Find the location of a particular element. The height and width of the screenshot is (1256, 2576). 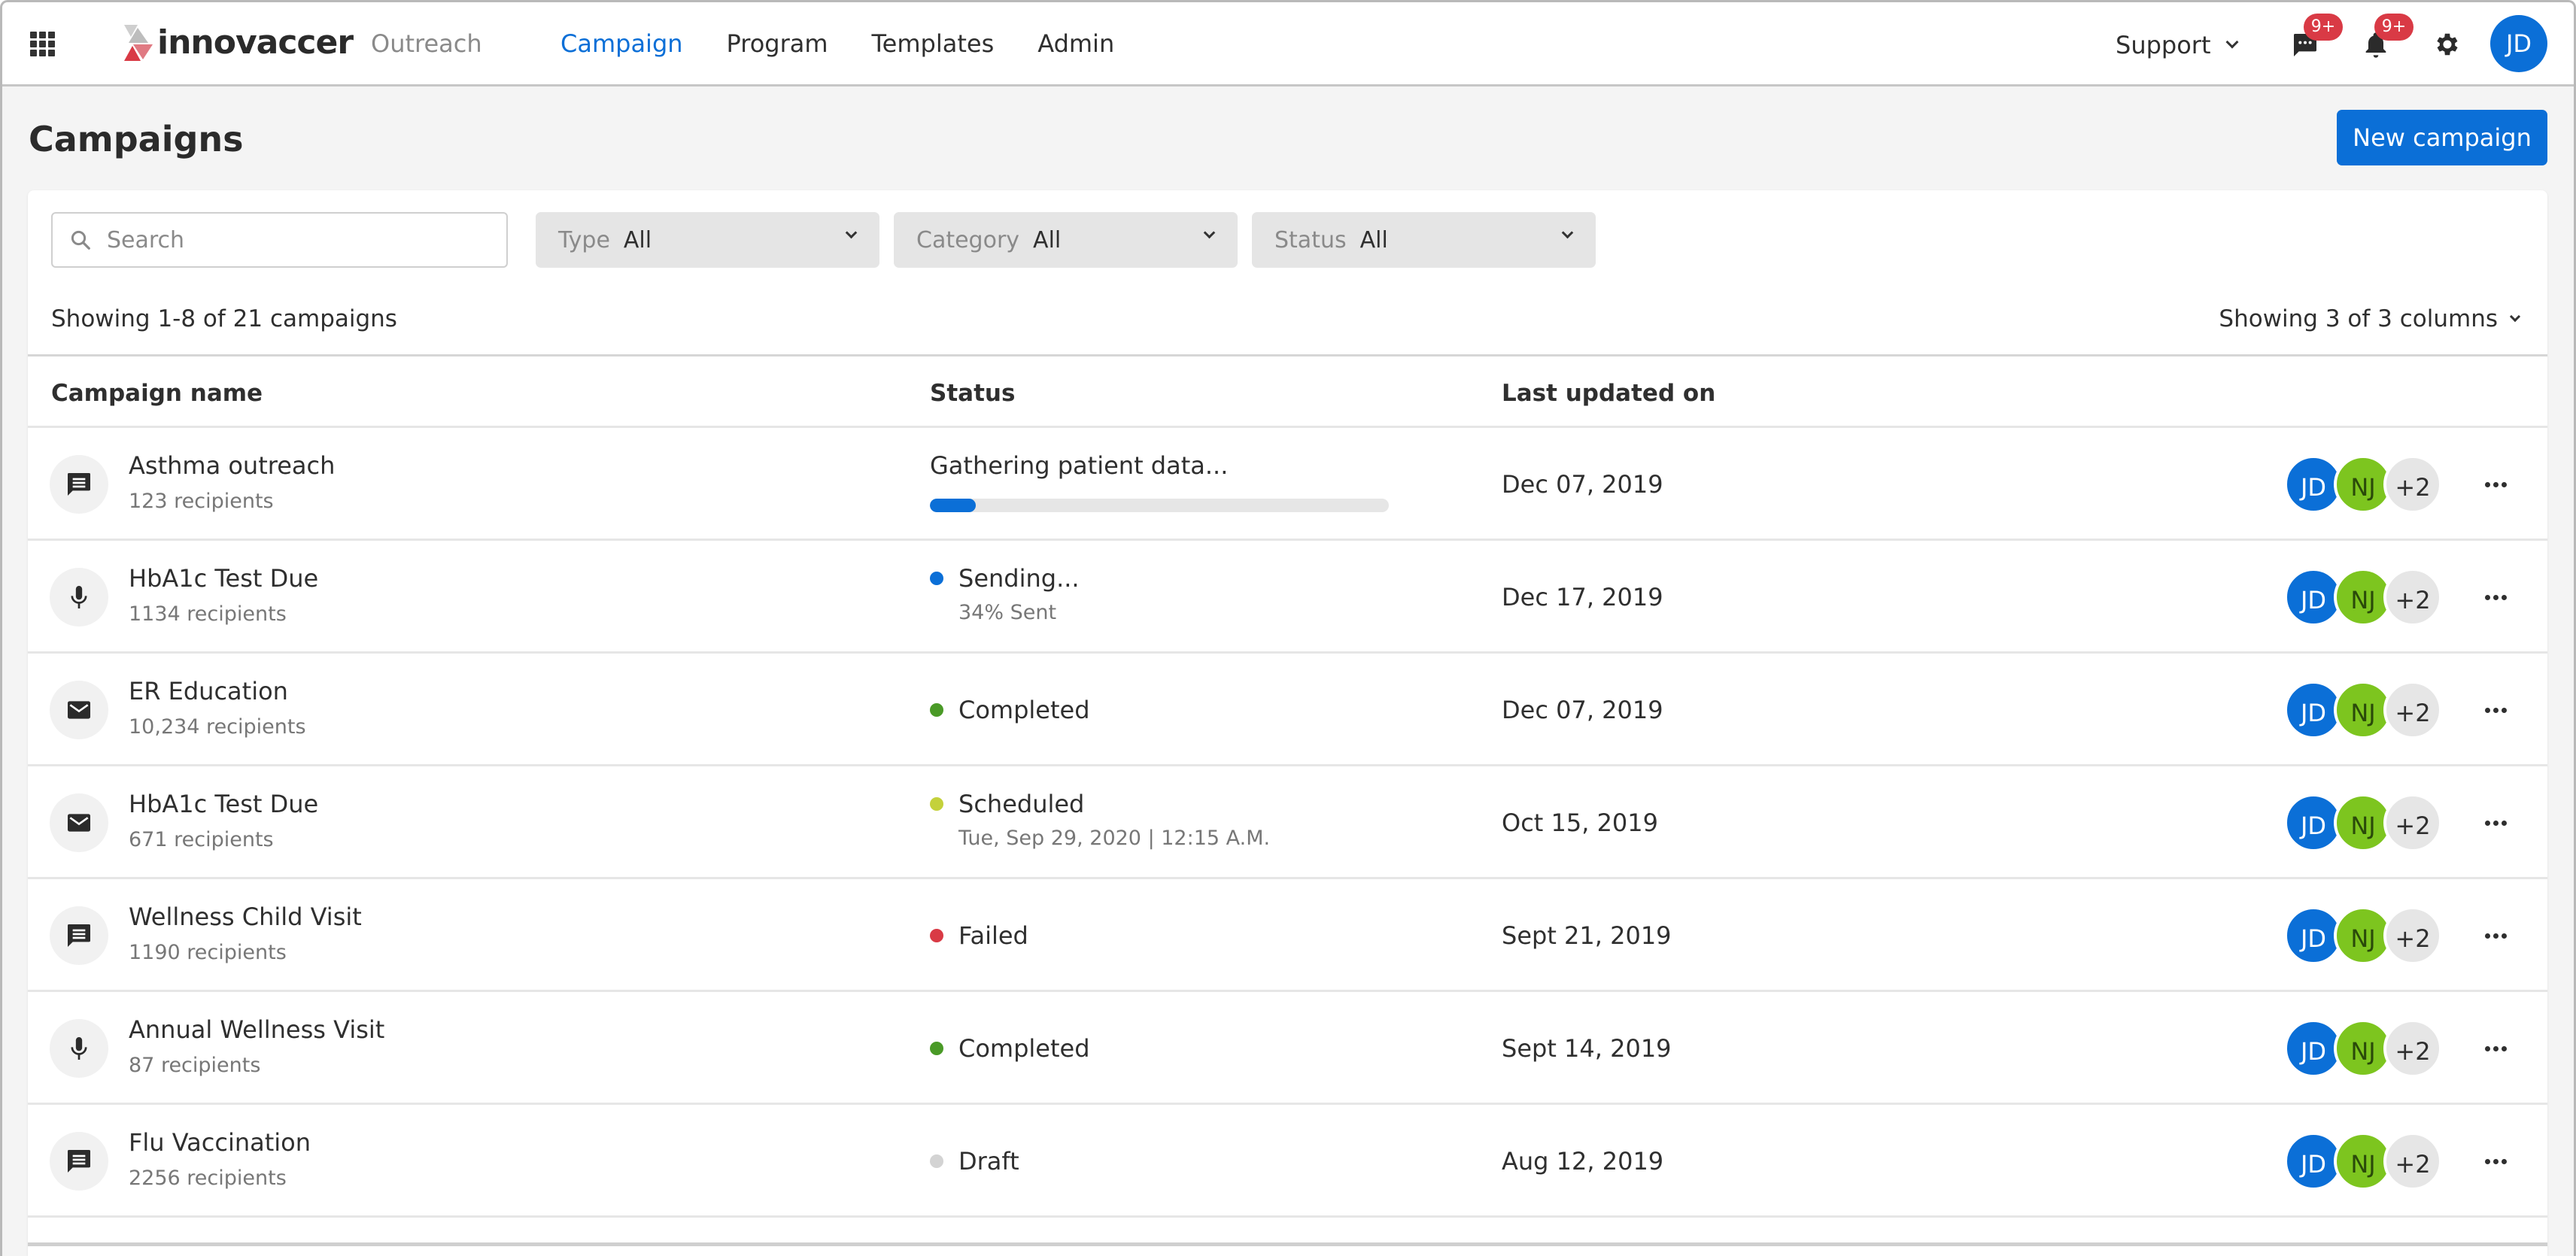

mic-icon is located at coordinates (79, 1048).